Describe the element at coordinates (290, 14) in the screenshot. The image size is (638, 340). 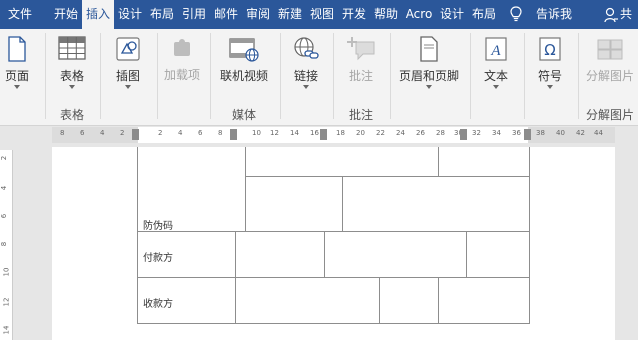
I see `tab-new: 新建` at that location.